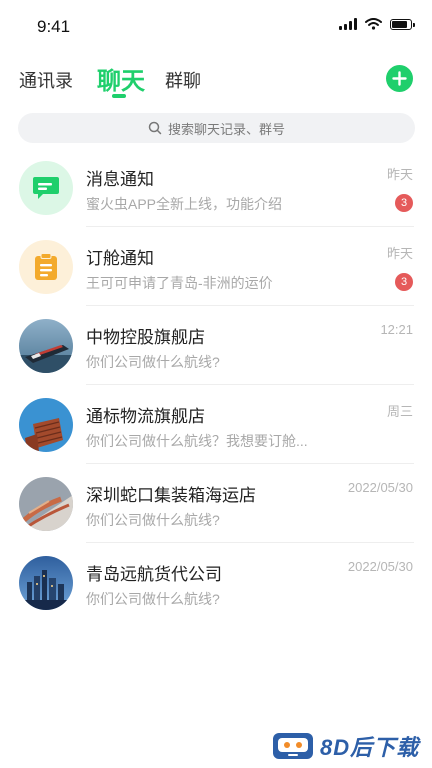  What do you see at coordinates (216, 266) in the screenshot?
I see `chat-item-booking-notice: 订舱通知 王可可申请了青岛-非洲的运价 昨天 3` at bounding box center [216, 266].